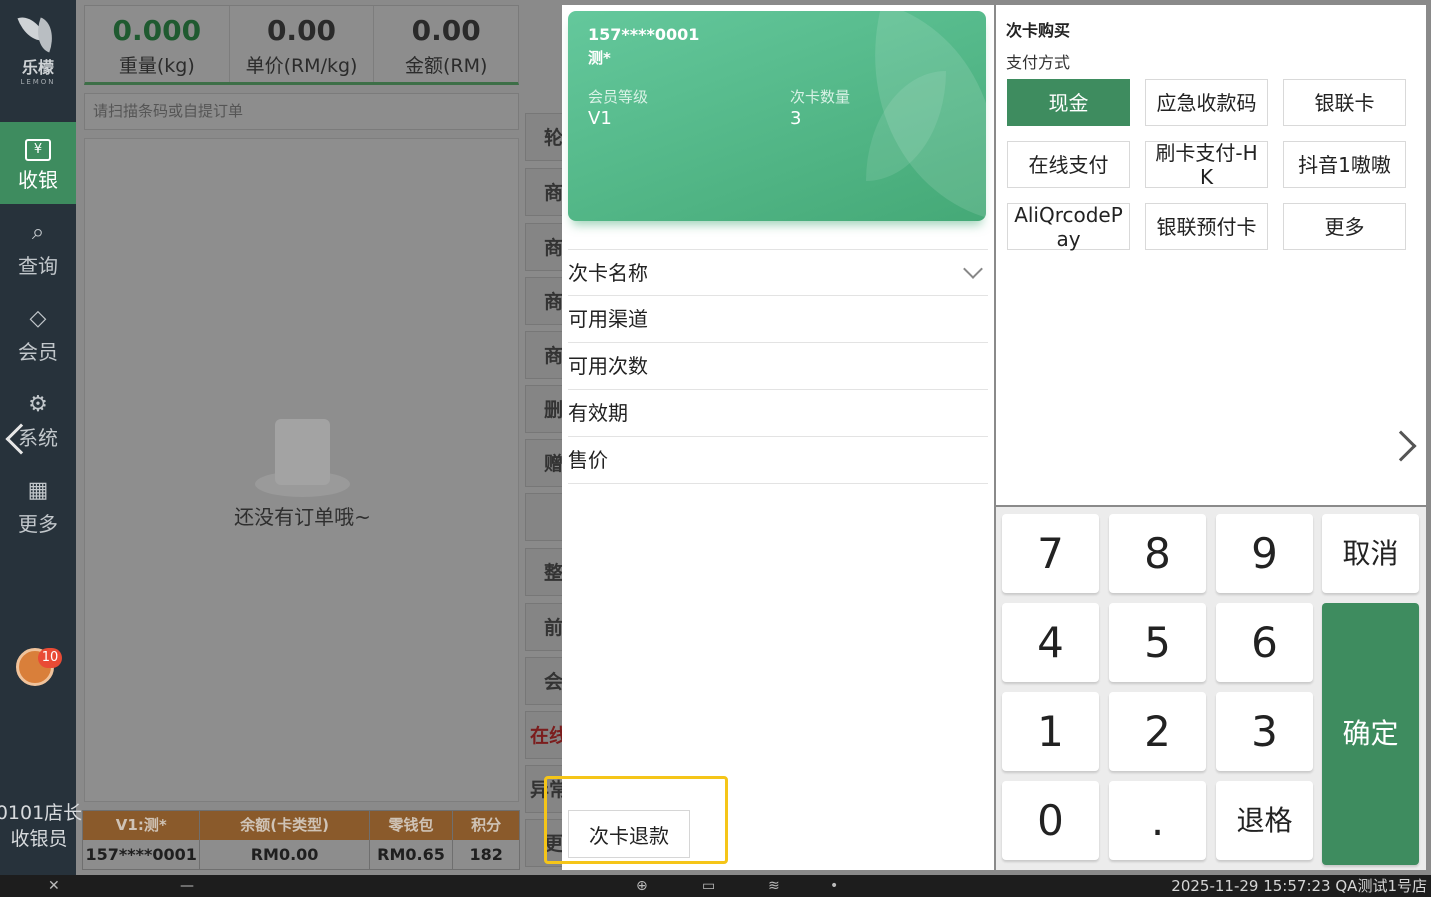 This screenshot has width=1431, height=897. Describe the element at coordinates (446, 44) in the screenshot. I see `amount-cell: 0.00 金额(RM)` at that location.